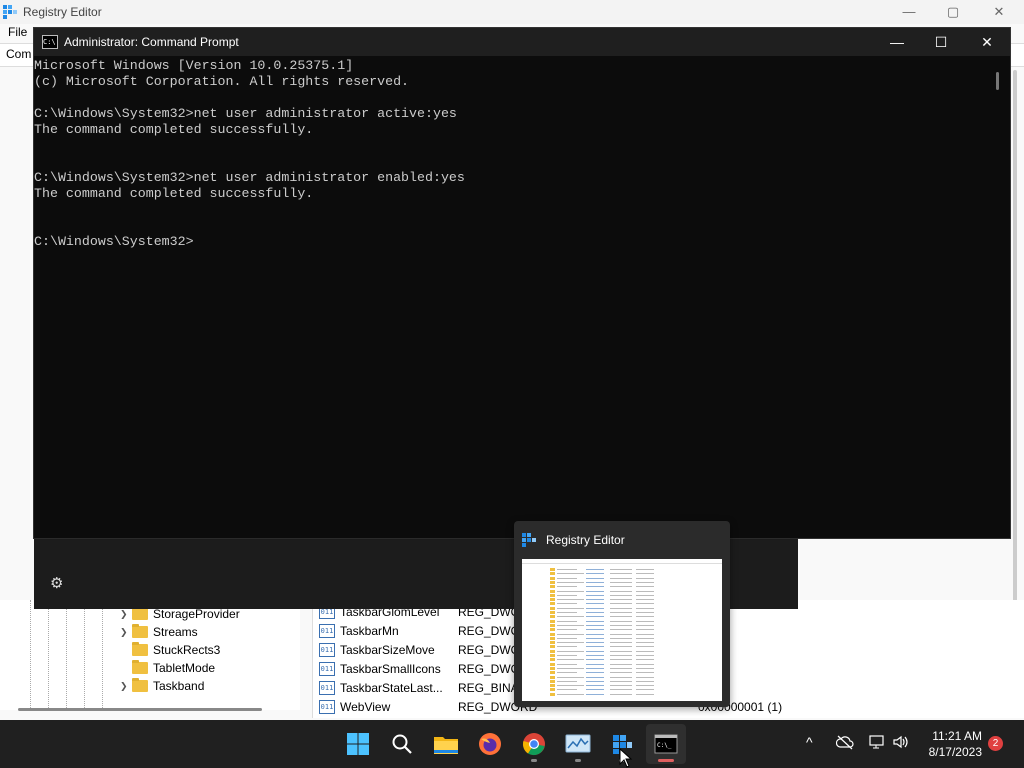 This screenshot has height=768, width=1024. Describe the element at coordinates (999, 12) in the screenshot. I see `registry-close-button: ✕` at that location.